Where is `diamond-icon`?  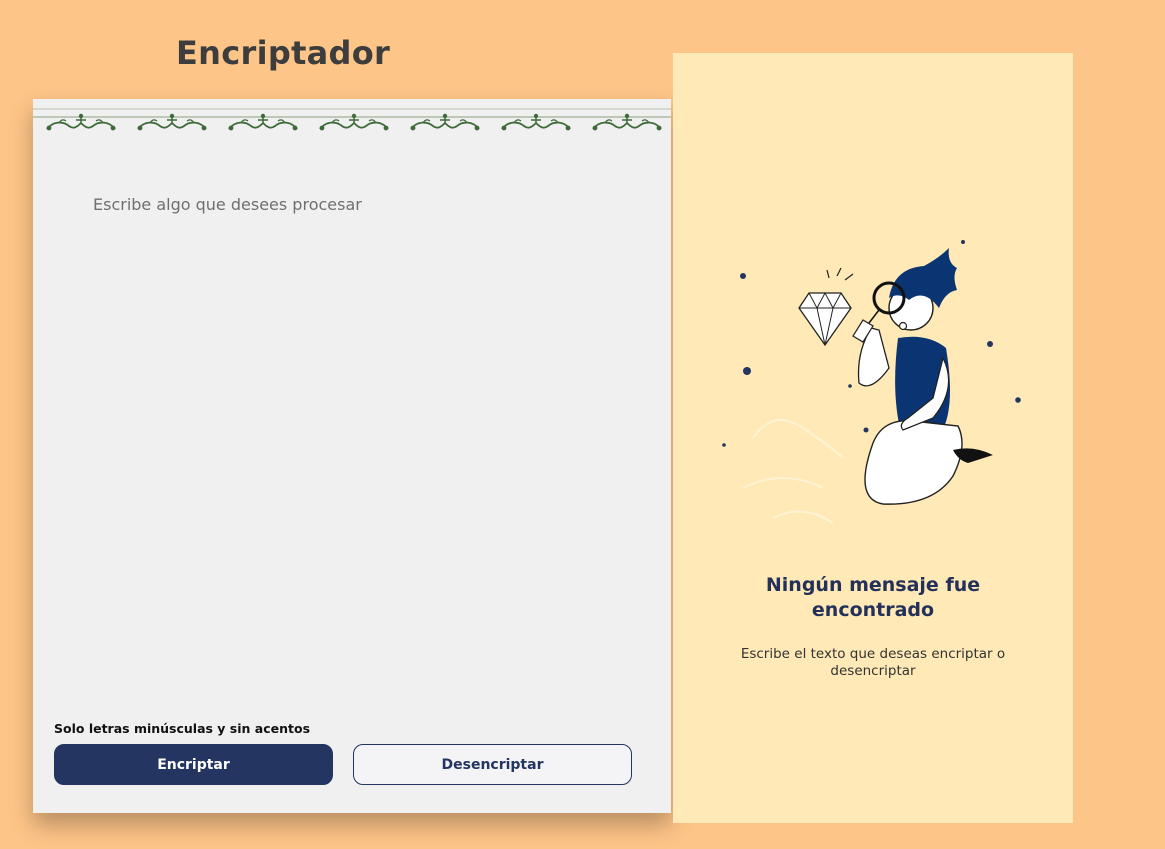
diamond-icon is located at coordinates (826, 307).